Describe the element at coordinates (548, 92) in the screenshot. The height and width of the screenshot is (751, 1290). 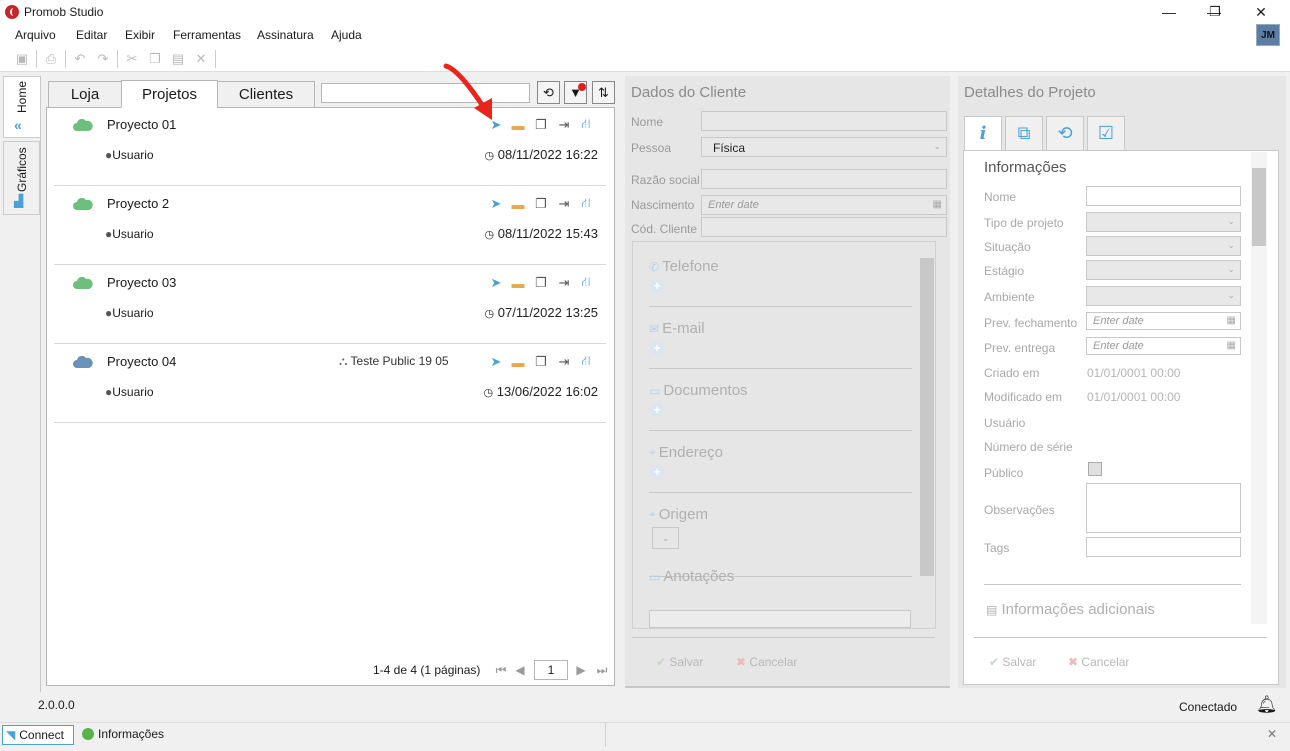
I see `refresh-button: ⟲` at that location.